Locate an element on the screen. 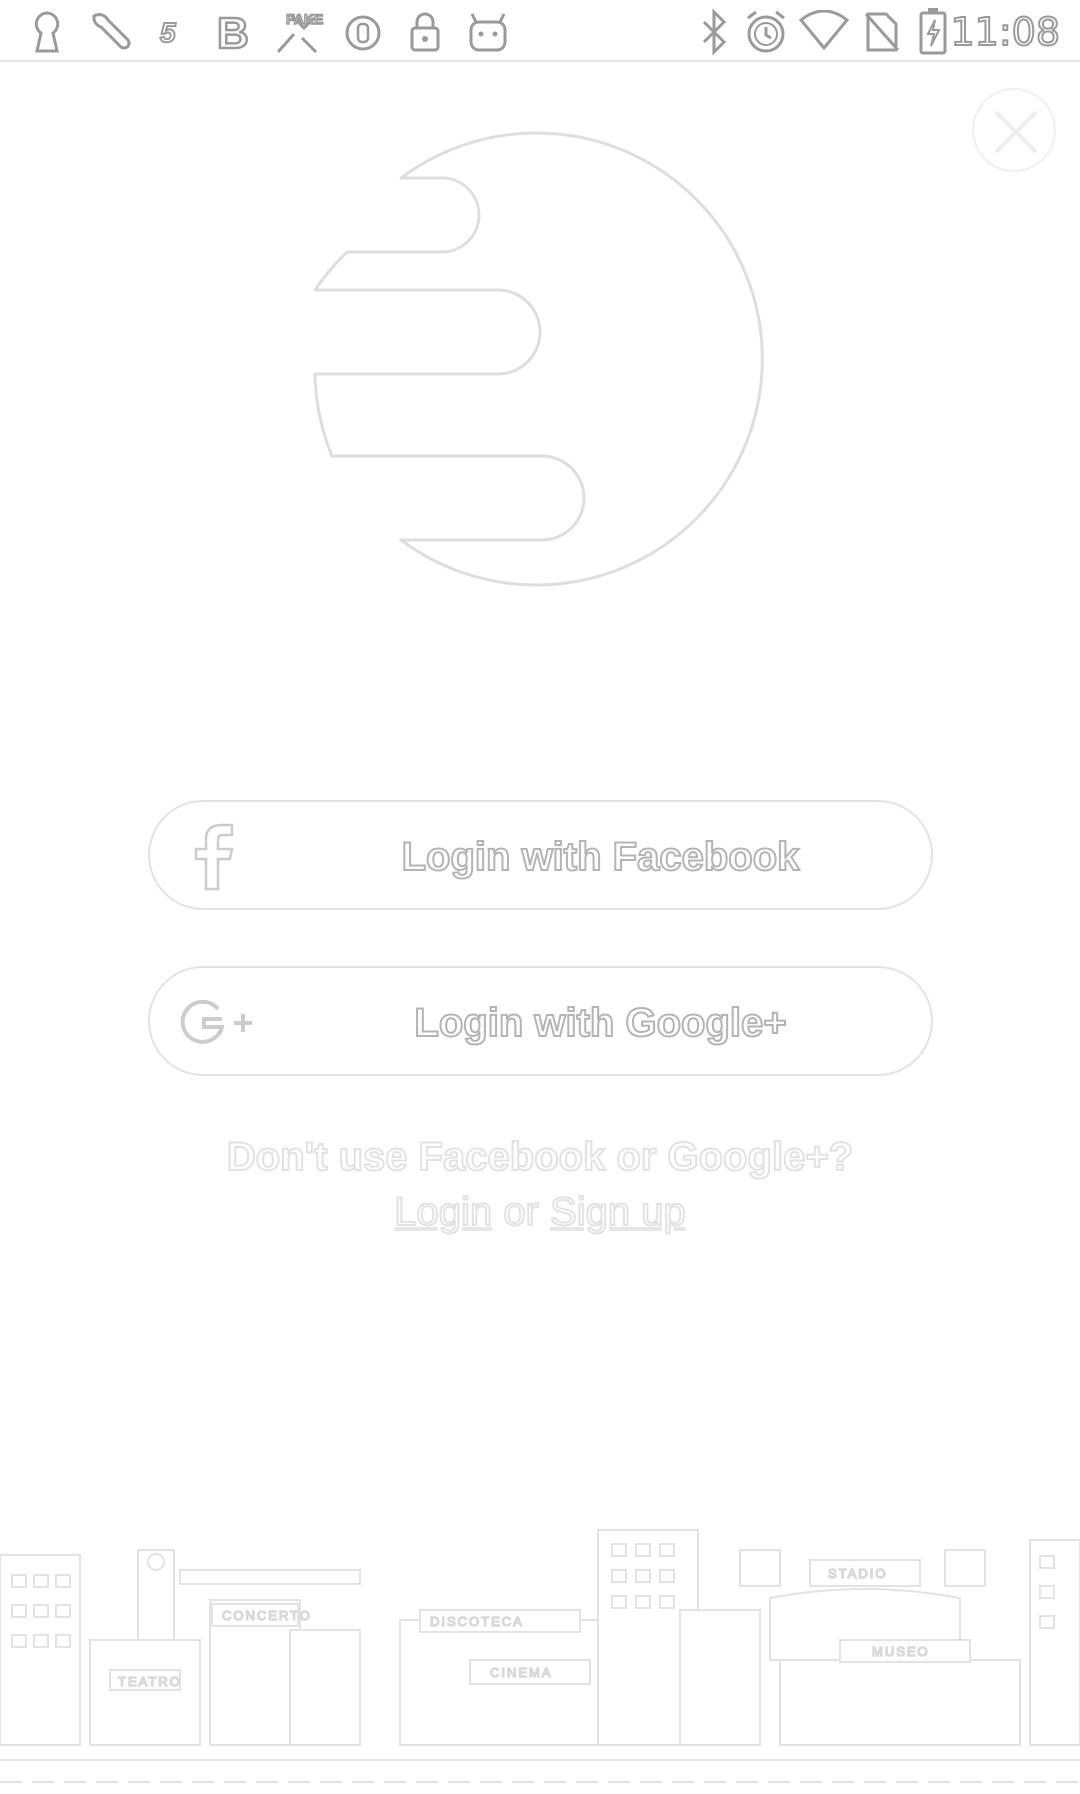  close-button is located at coordinates (1014, 130).